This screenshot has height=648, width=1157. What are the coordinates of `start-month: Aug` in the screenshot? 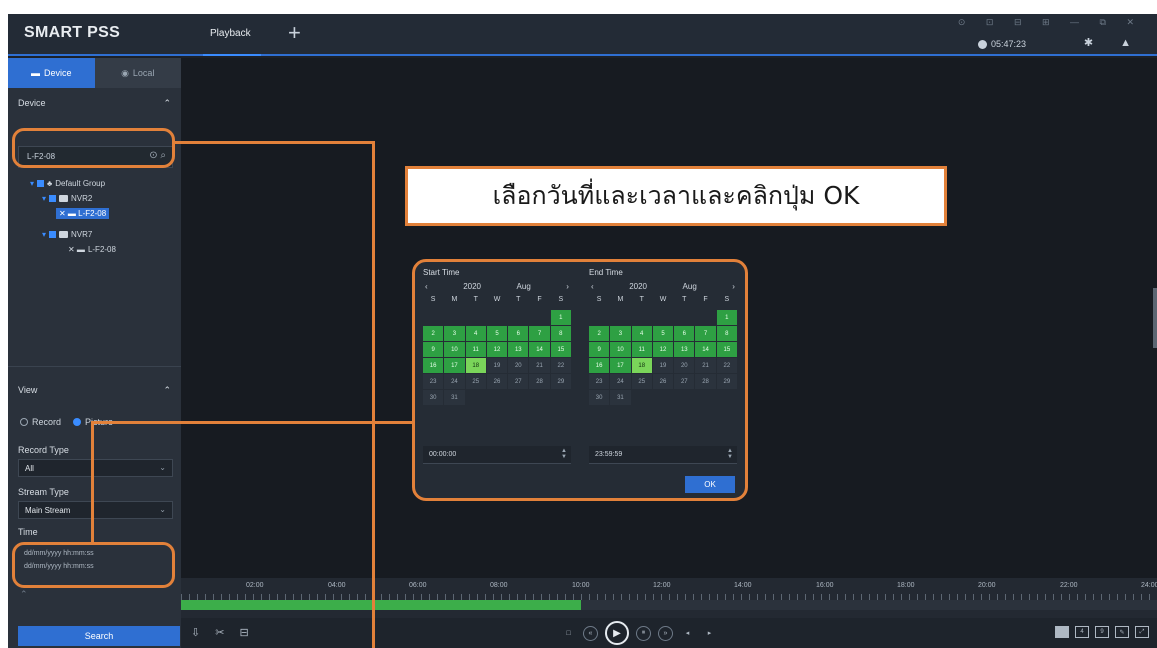 It's located at (524, 289).